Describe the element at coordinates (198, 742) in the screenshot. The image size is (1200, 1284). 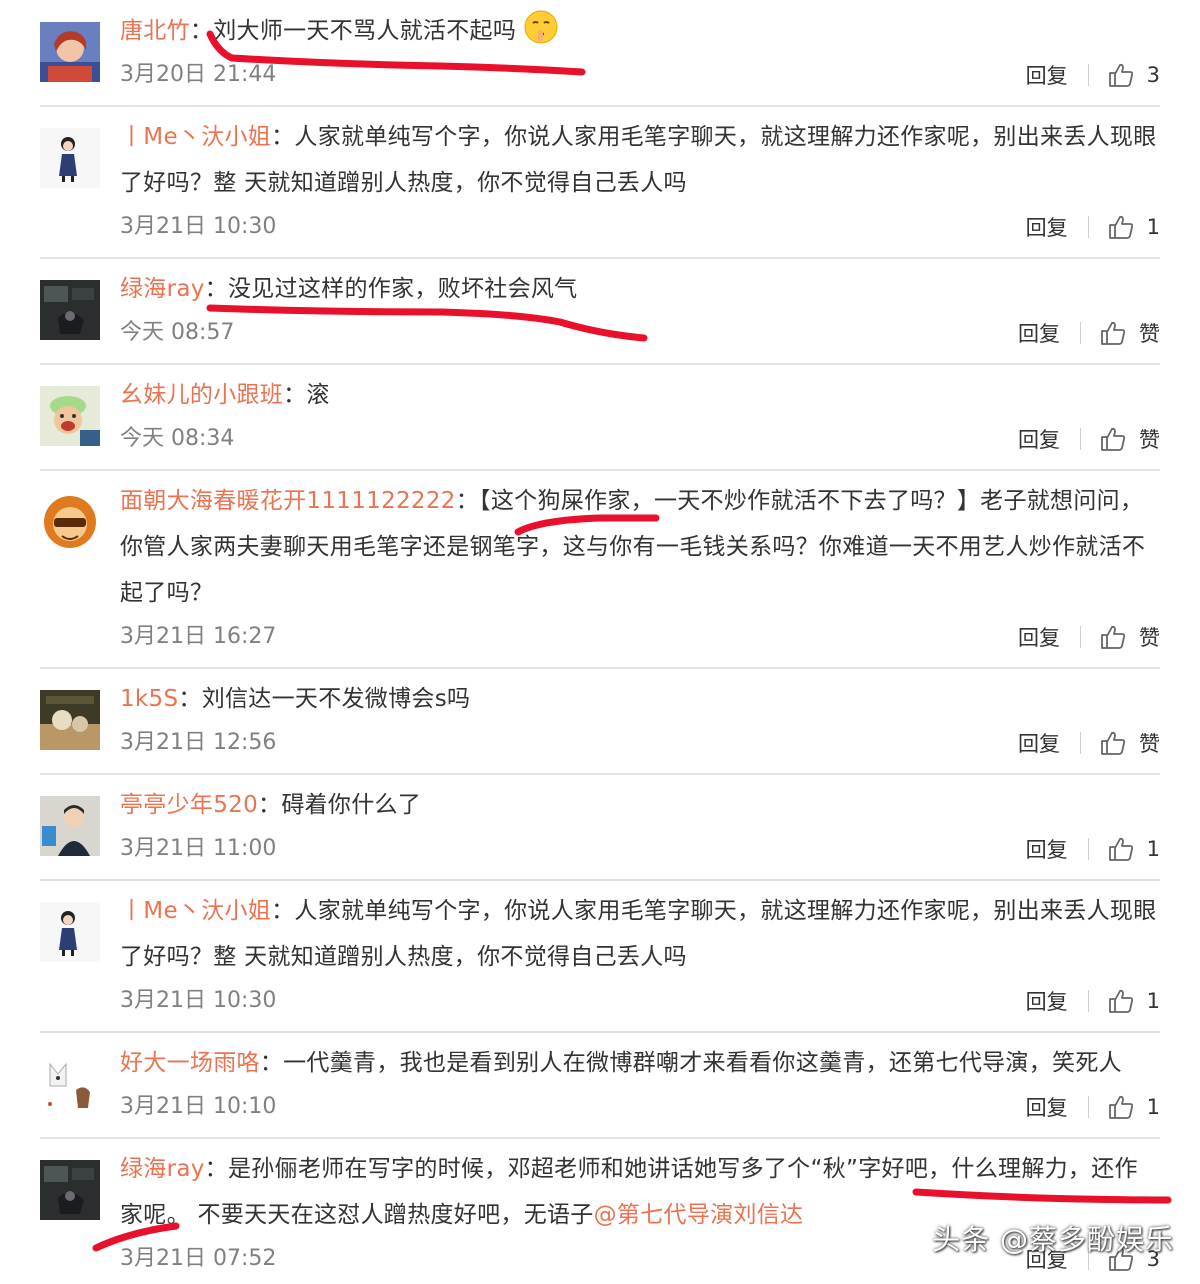
I see `comment-time: 3月21日 12:56` at that location.